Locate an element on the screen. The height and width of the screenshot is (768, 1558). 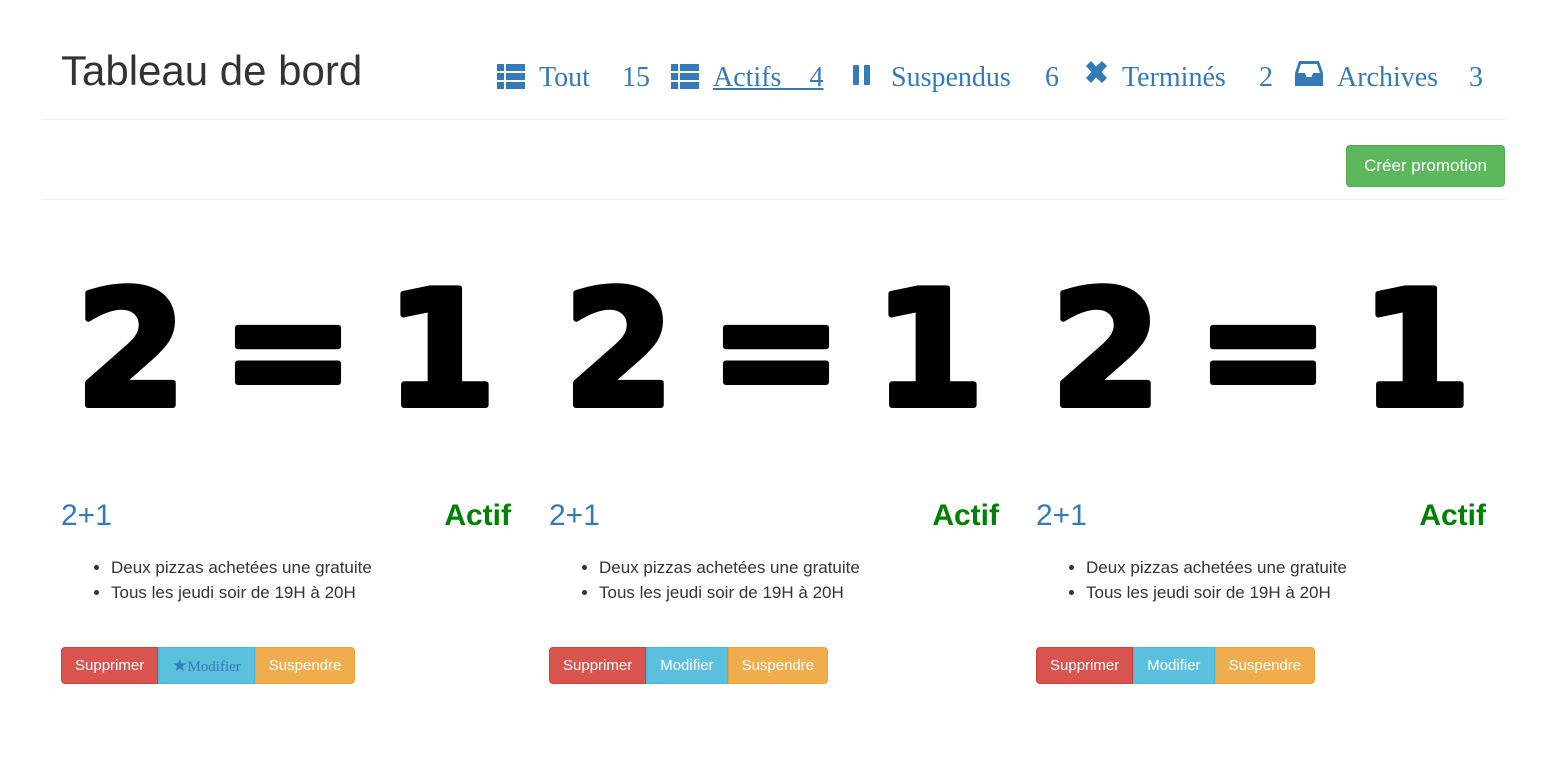
close-icon is located at coordinates (1096, 72).